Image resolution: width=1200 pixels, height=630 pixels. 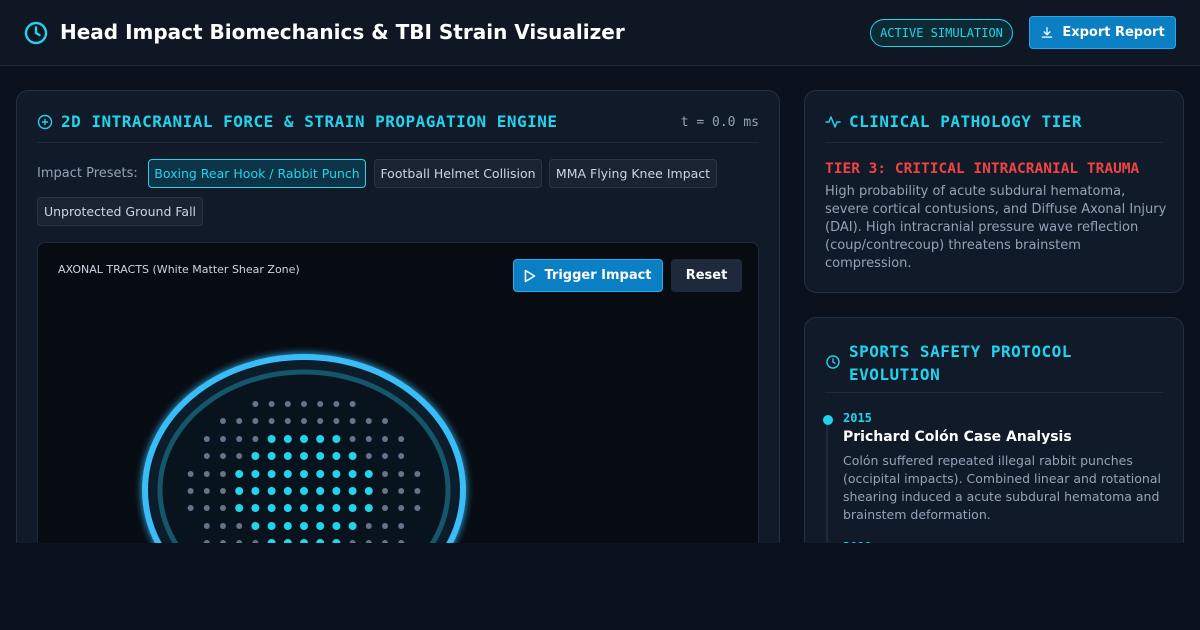 I want to click on reset-button: Reset, so click(x=706, y=275).